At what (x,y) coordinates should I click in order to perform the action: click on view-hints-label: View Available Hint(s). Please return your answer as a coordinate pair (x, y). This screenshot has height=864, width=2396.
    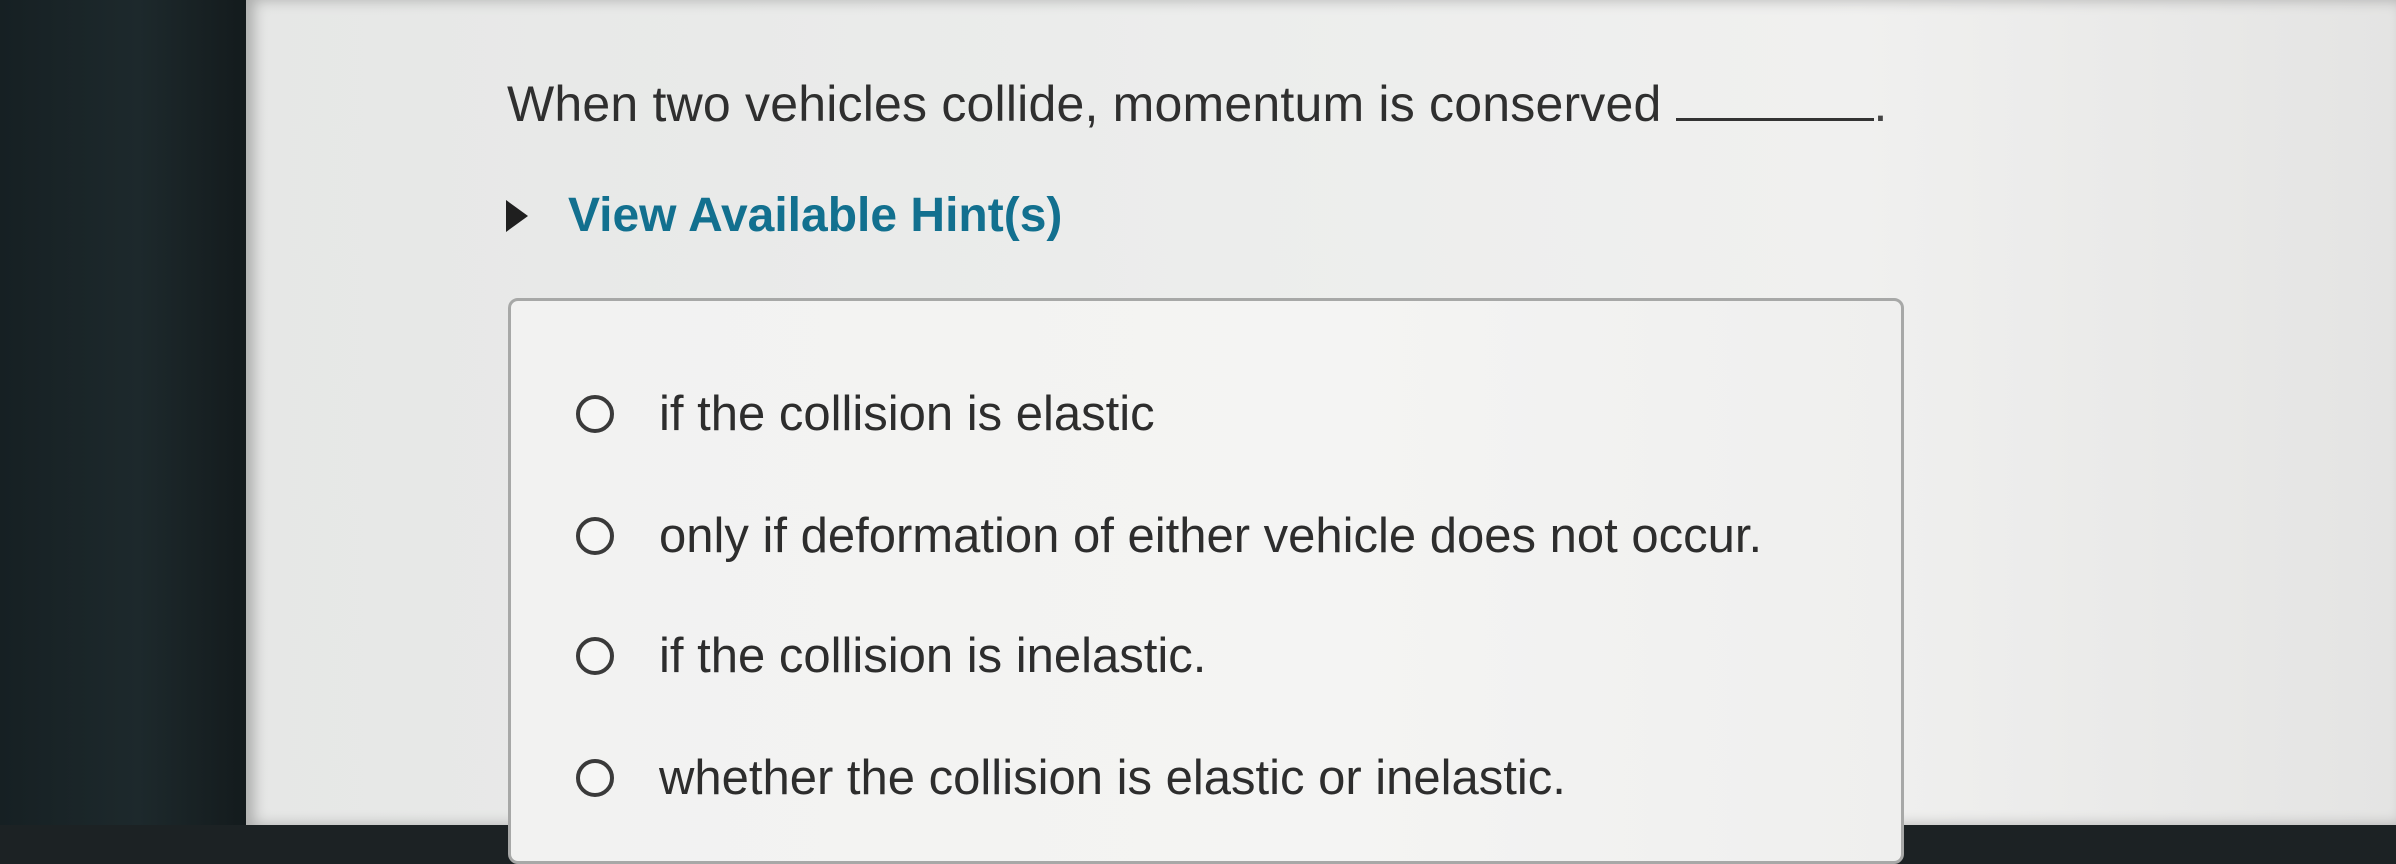
    Looking at the image, I should click on (815, 215).